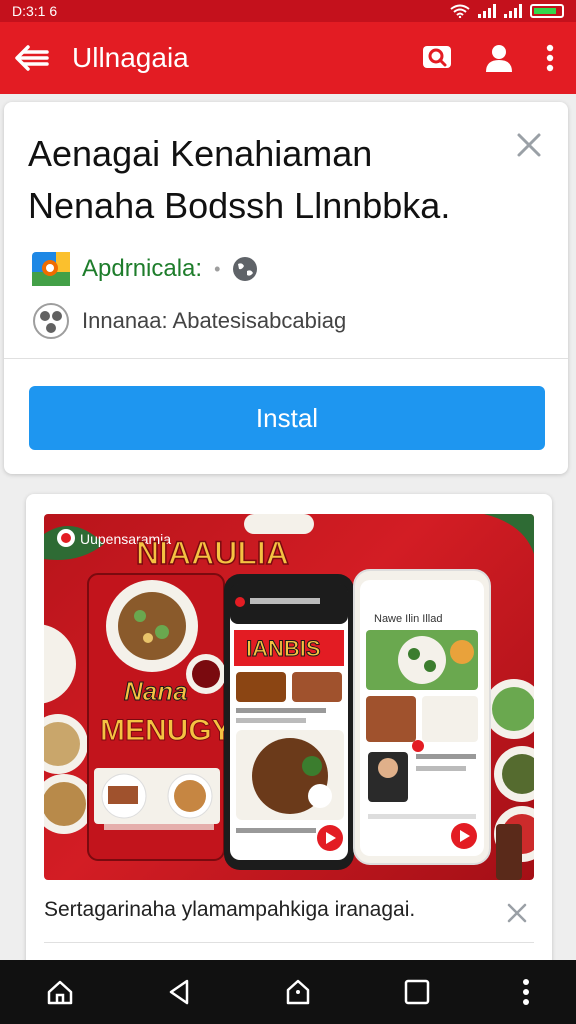  Describe the element at coordinates (212, 553) in the screenshot. I see `promo-brand: NIAAULIA` at that location.